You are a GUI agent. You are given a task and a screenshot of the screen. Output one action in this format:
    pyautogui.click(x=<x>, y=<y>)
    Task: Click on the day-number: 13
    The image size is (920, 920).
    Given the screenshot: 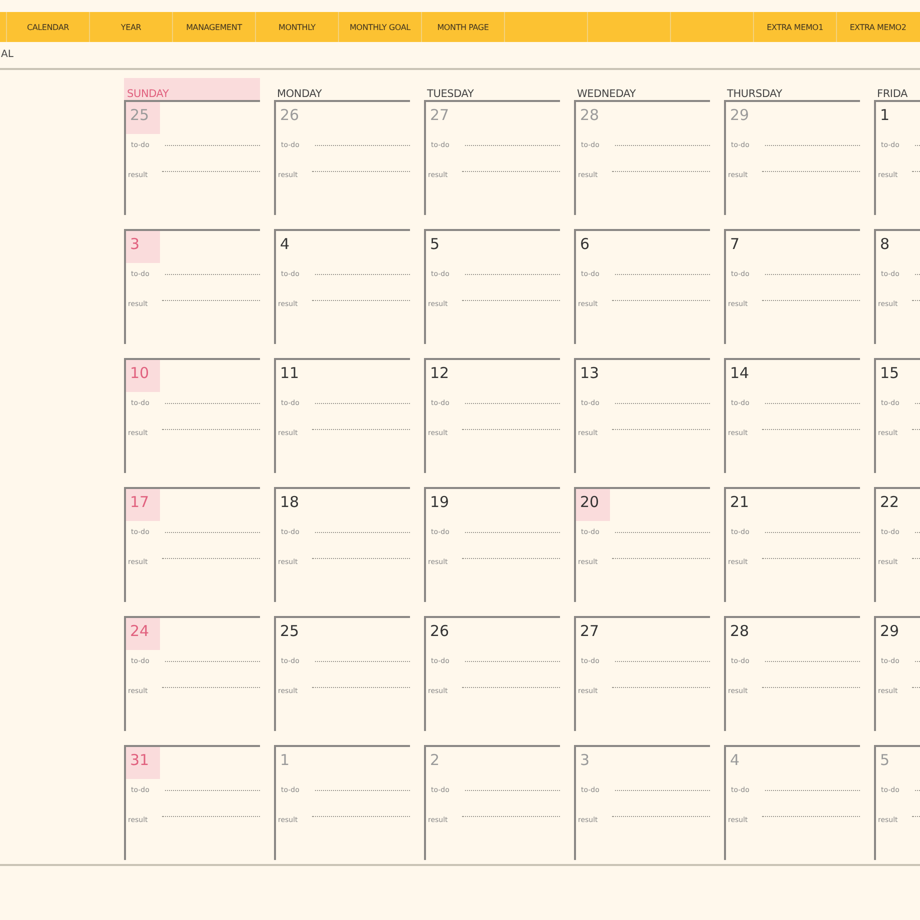 What is the action you would take?
    pyautogui.click(x=589, y=373)
    